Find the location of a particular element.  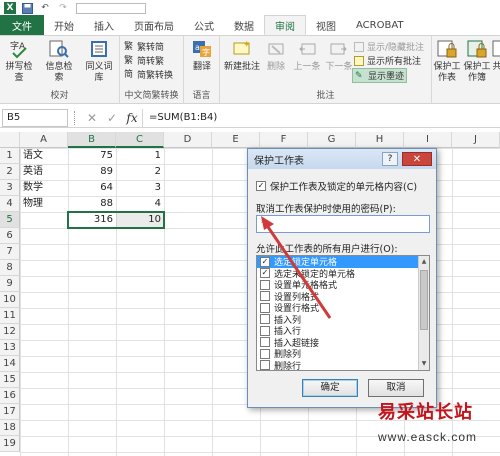

arrow-head is located at coordinates (267, 223).